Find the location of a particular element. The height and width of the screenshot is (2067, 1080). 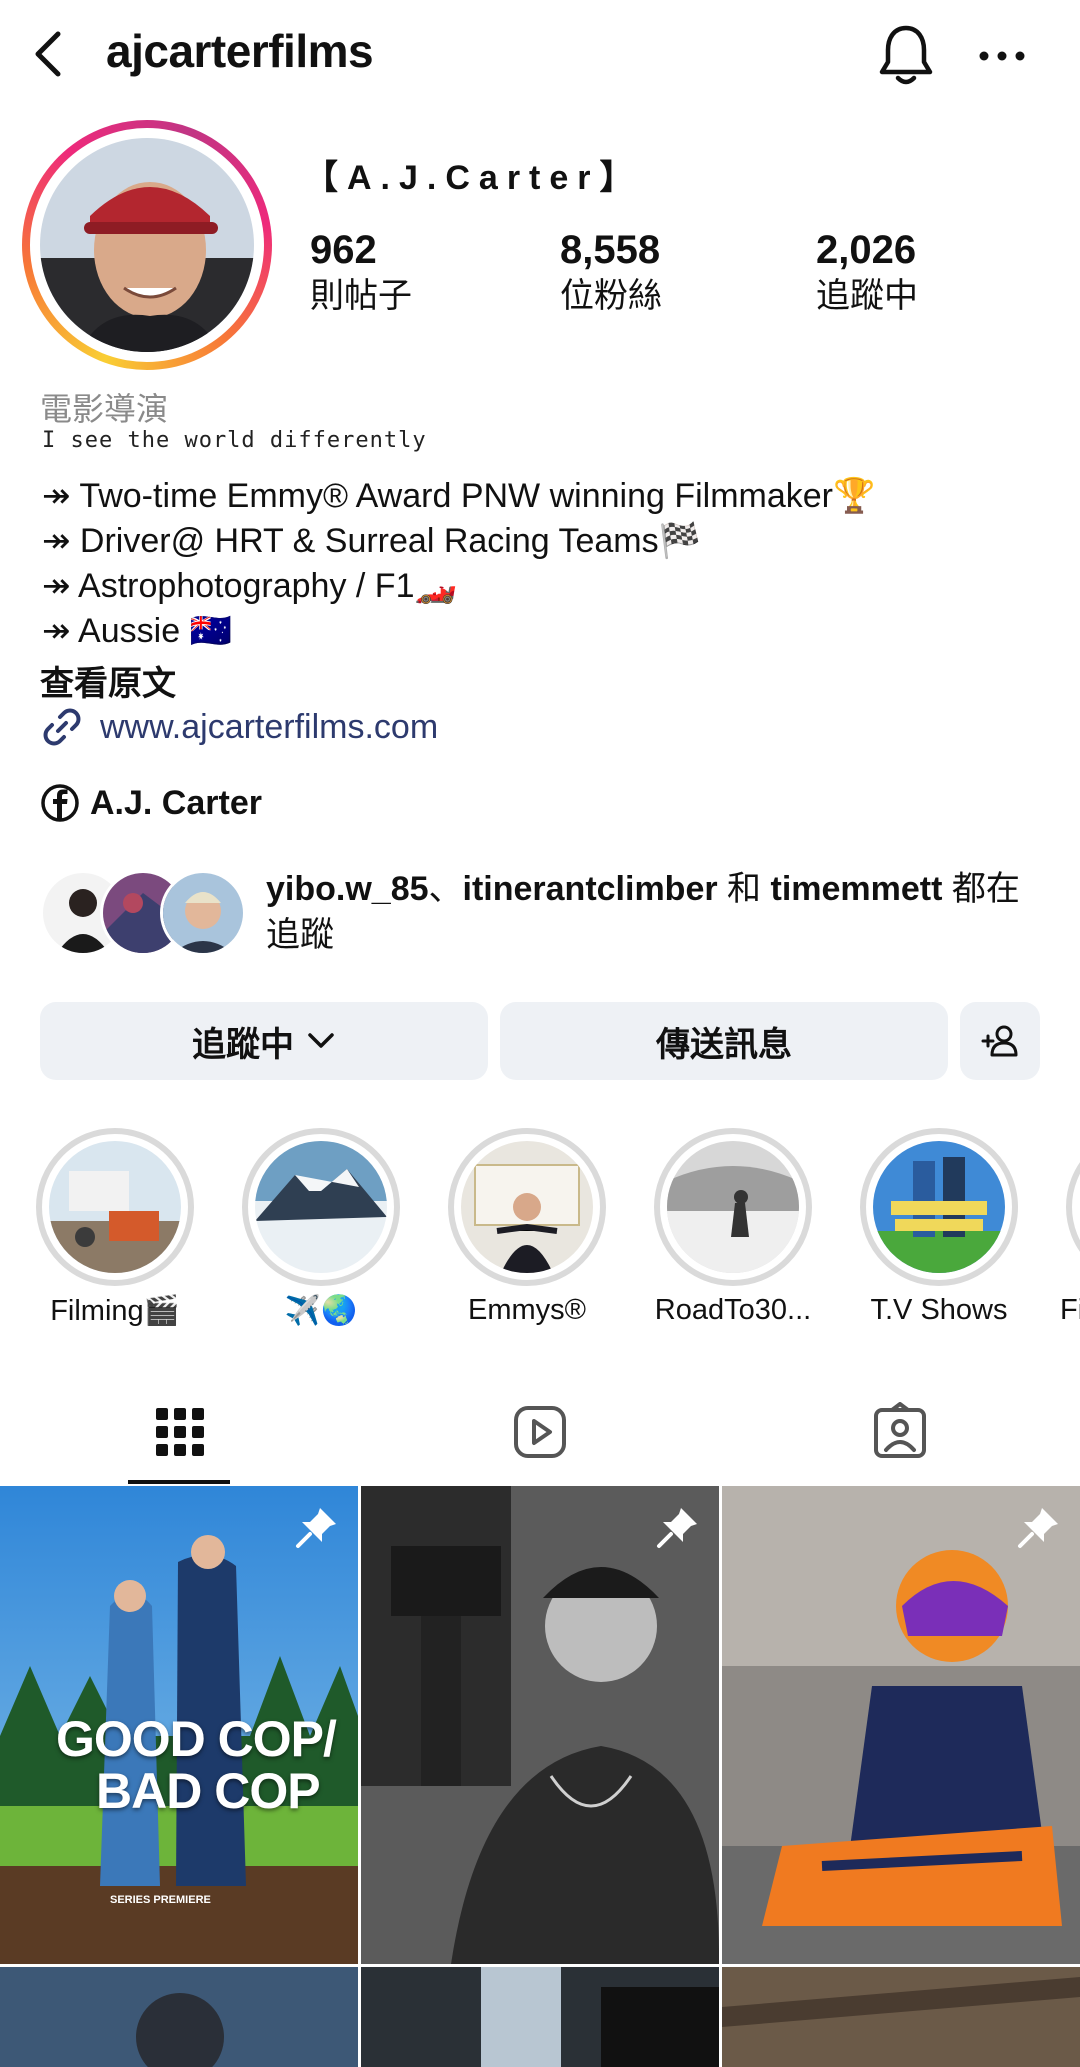

highlight-ring is located at coordinates (1073, 1207).